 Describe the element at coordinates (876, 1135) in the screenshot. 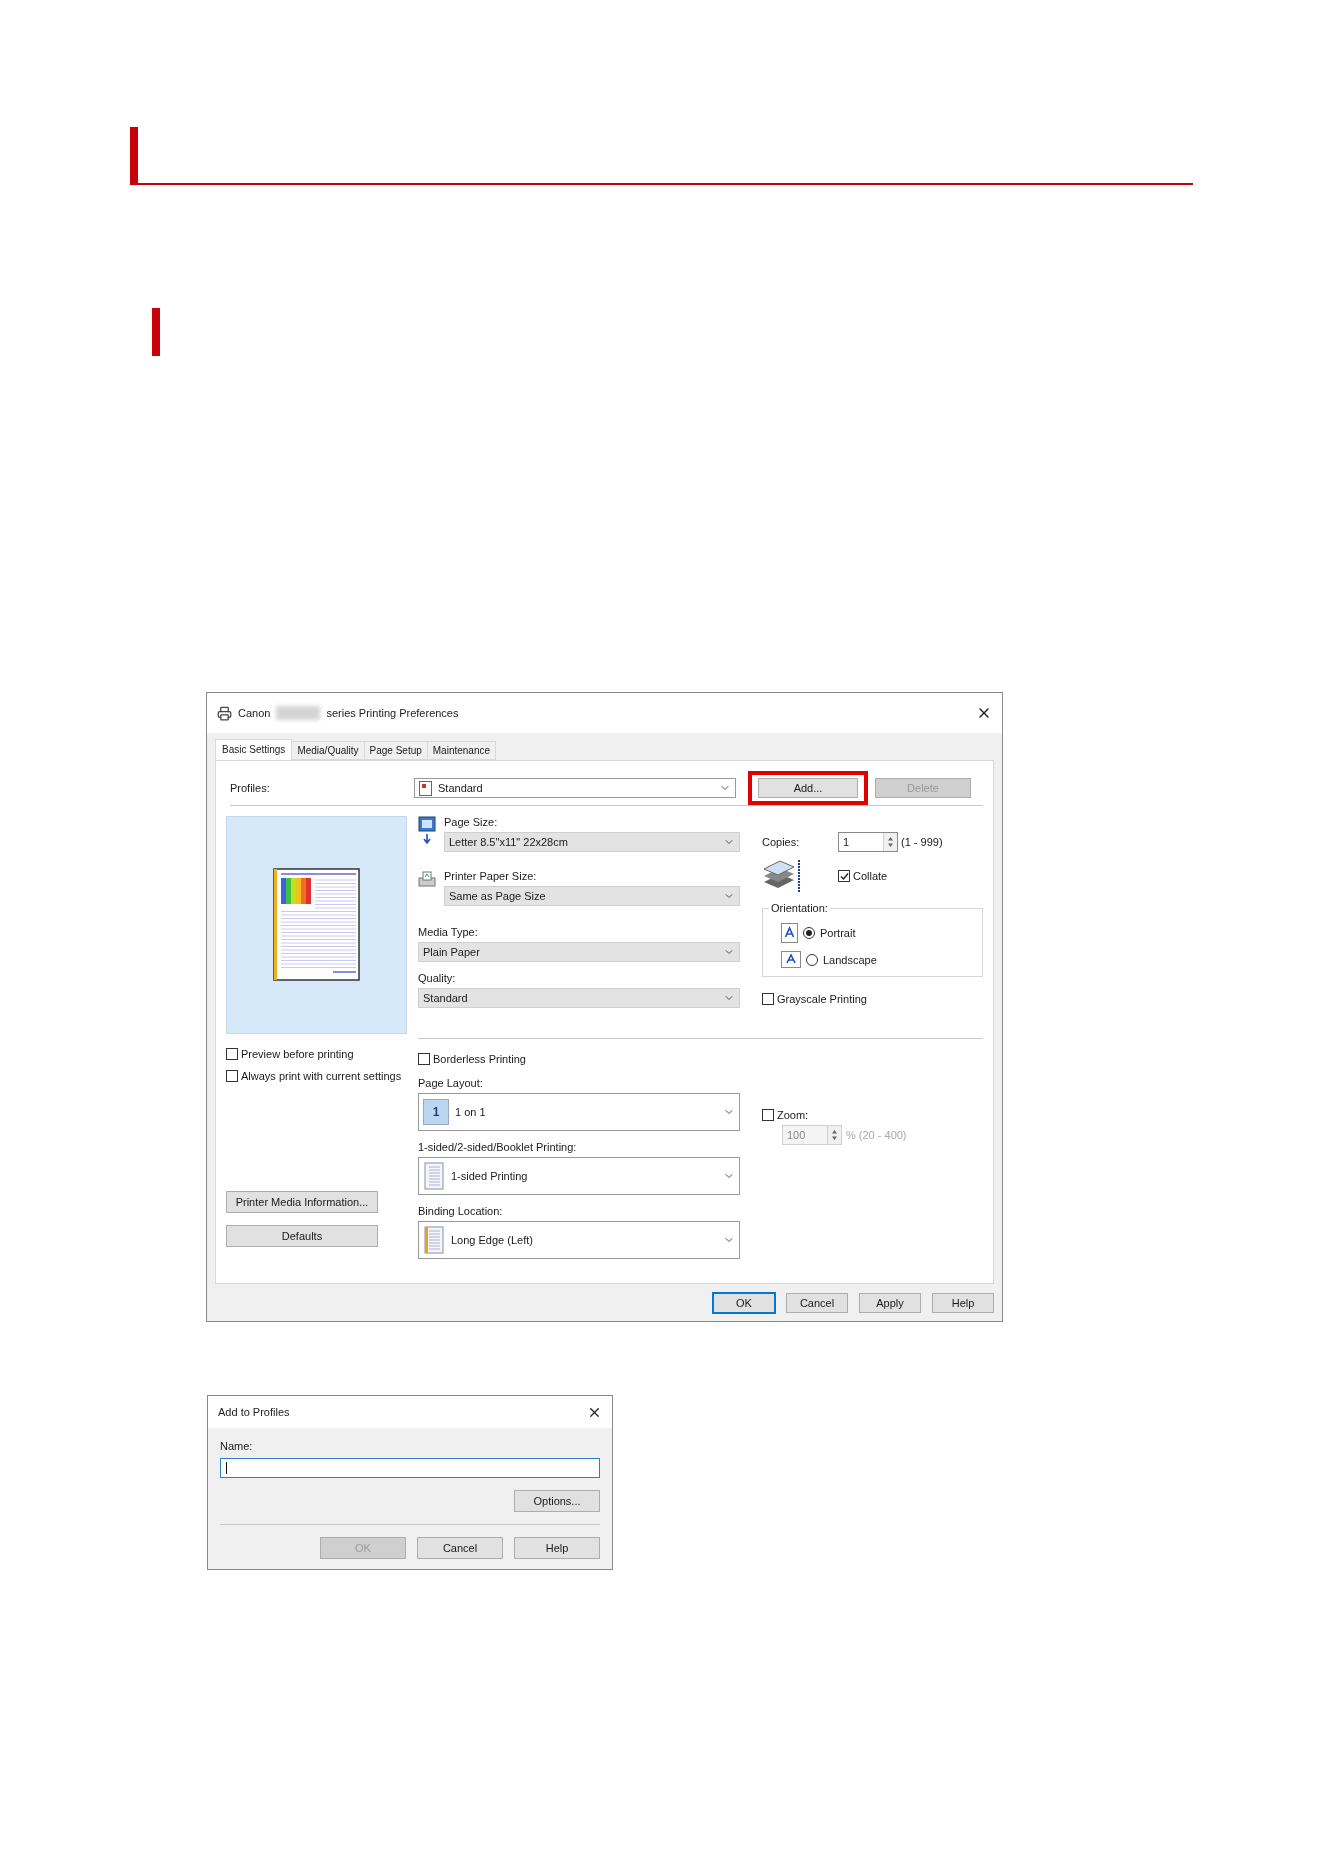

I see `range-label: % (20 - 400)` at that location.